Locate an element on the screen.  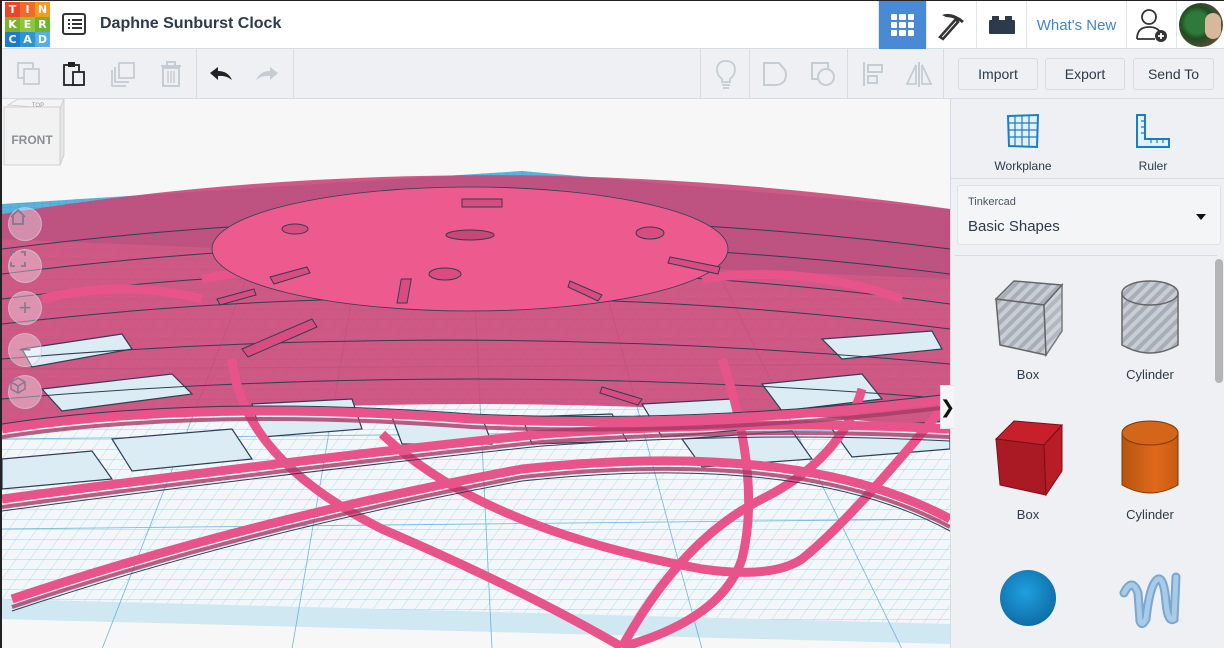
redo-icon is located at coordinates (267, 73).